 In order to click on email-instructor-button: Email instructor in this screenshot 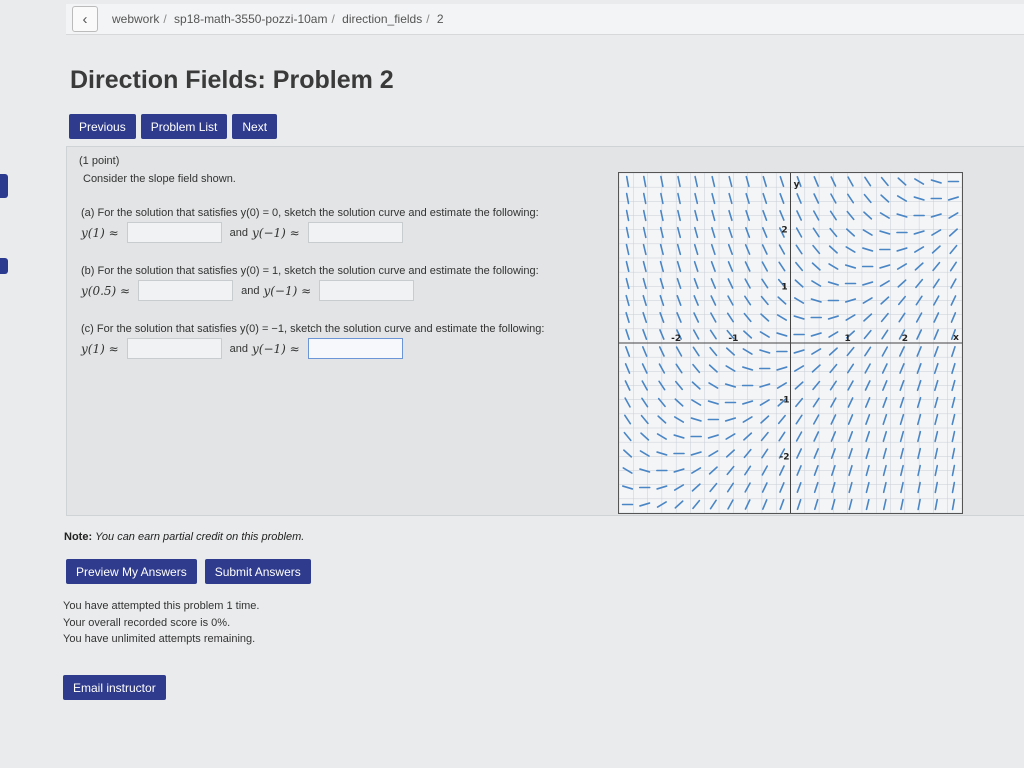, I will do `click(114, 687)`.